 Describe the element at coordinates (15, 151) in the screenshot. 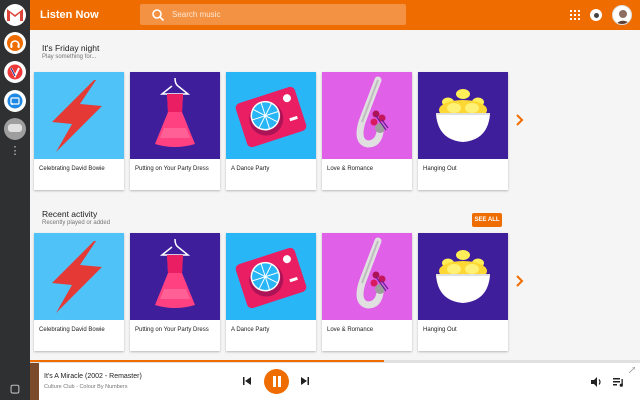

I see `more-icon: ⋮` at that location.